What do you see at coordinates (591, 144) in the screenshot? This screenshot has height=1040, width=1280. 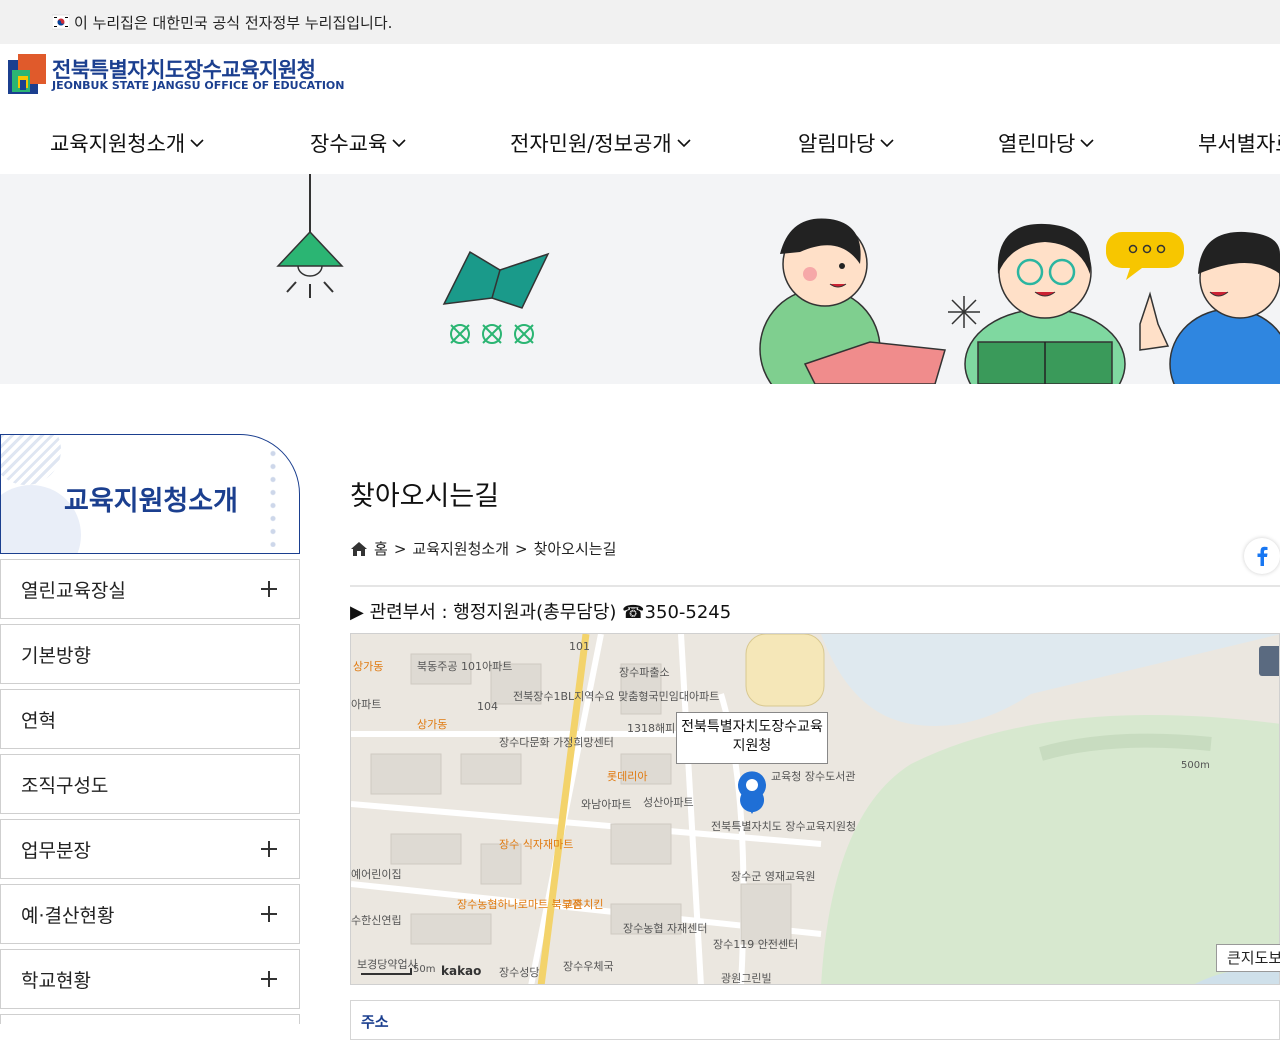 I see `gnb-label: 전자민원/정보공개` at bounding box center [591, 144].